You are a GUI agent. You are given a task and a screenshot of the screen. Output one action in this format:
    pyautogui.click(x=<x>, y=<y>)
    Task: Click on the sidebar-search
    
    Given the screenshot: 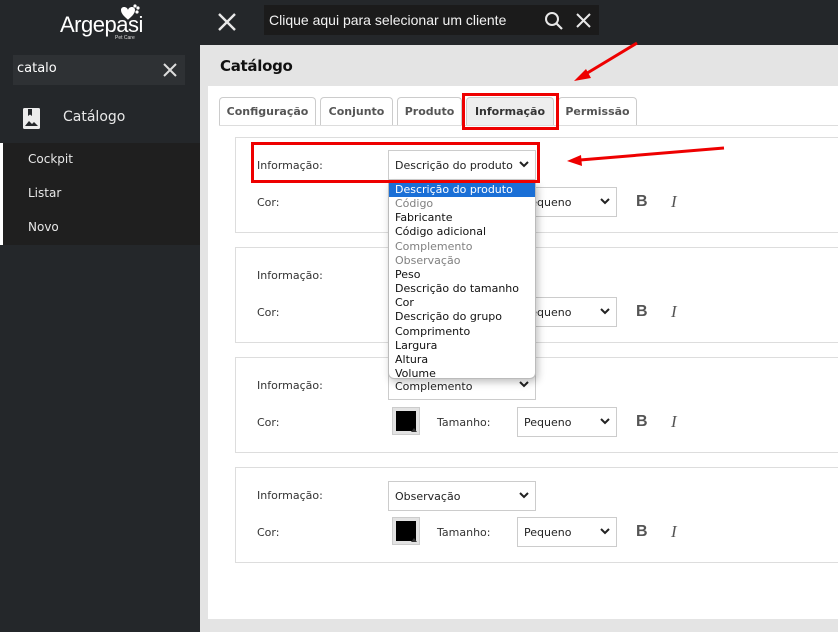 What is the action you would take?
    pyautogui.click(x=99, y=70)
    